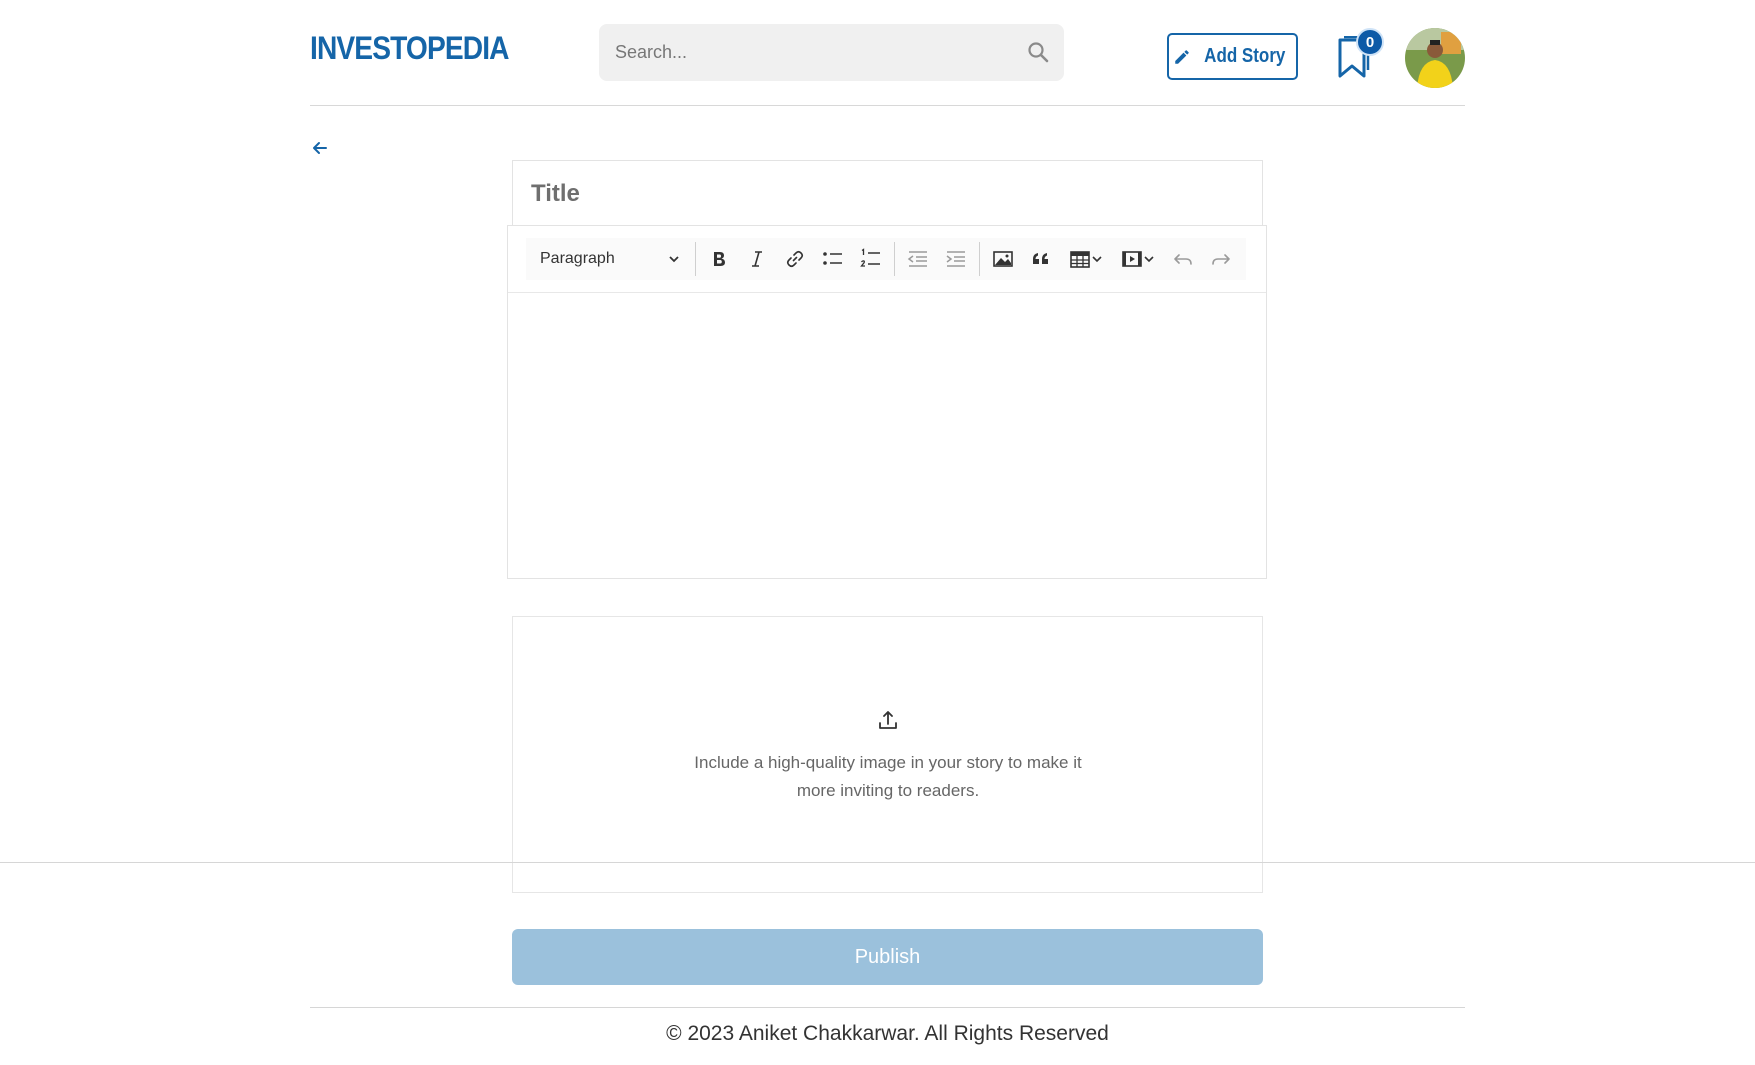  What do you see at coordinates (409, 48) in the screenshot?
I see `site-logo: INVESTOPEDIA` at bounding box center [409, 48].